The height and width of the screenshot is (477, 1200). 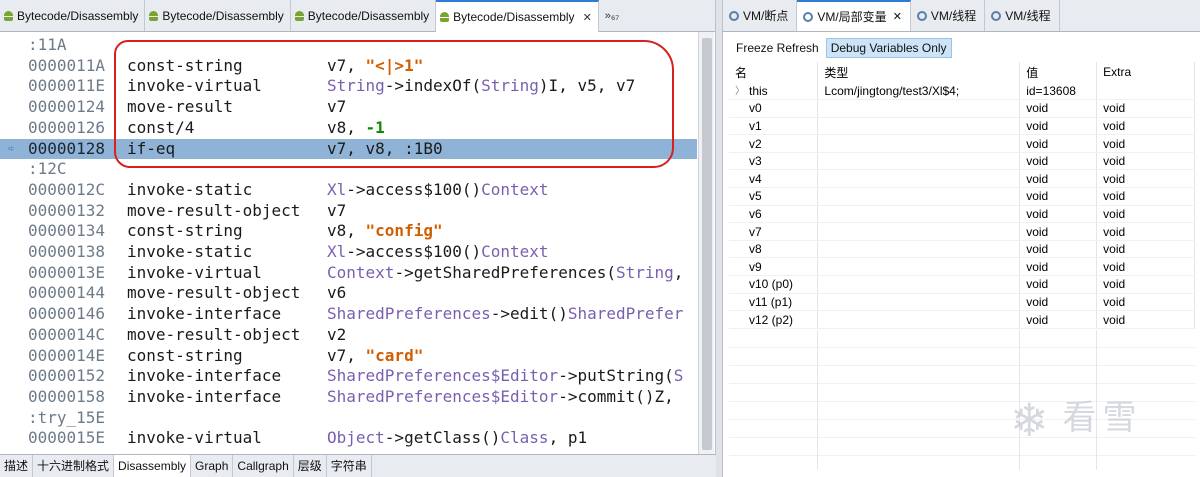 I want to click on debugger-tab-3: VM/线程, so click(x=948, y=15).